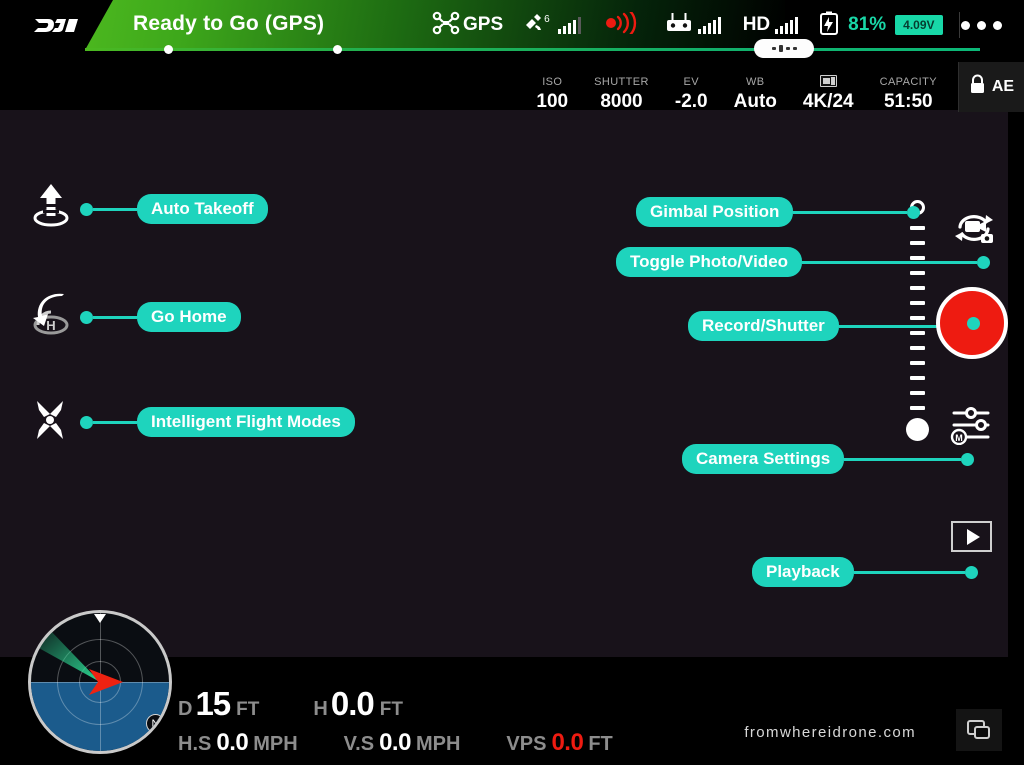 This screenshot has height=765, width=1024. I want to click on camera-setting-iso: ISO 100, so click(552, 94).